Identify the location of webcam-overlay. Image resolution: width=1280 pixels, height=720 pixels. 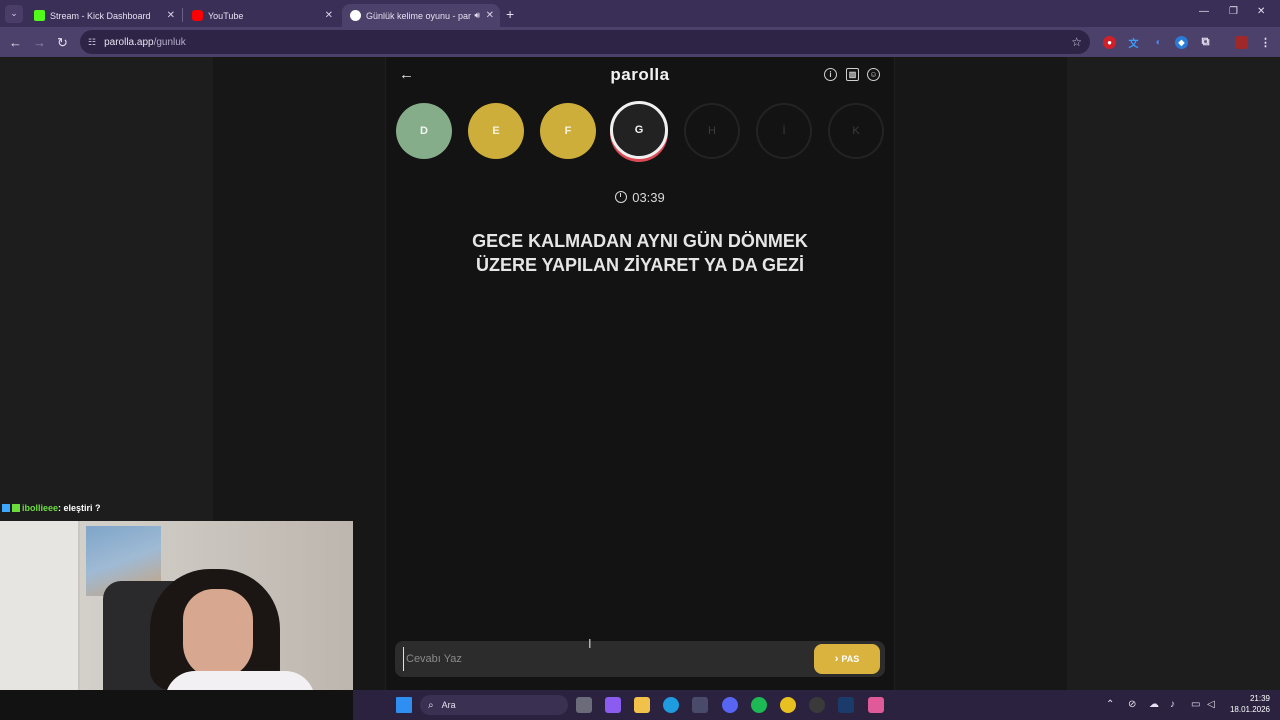
(176, 605).